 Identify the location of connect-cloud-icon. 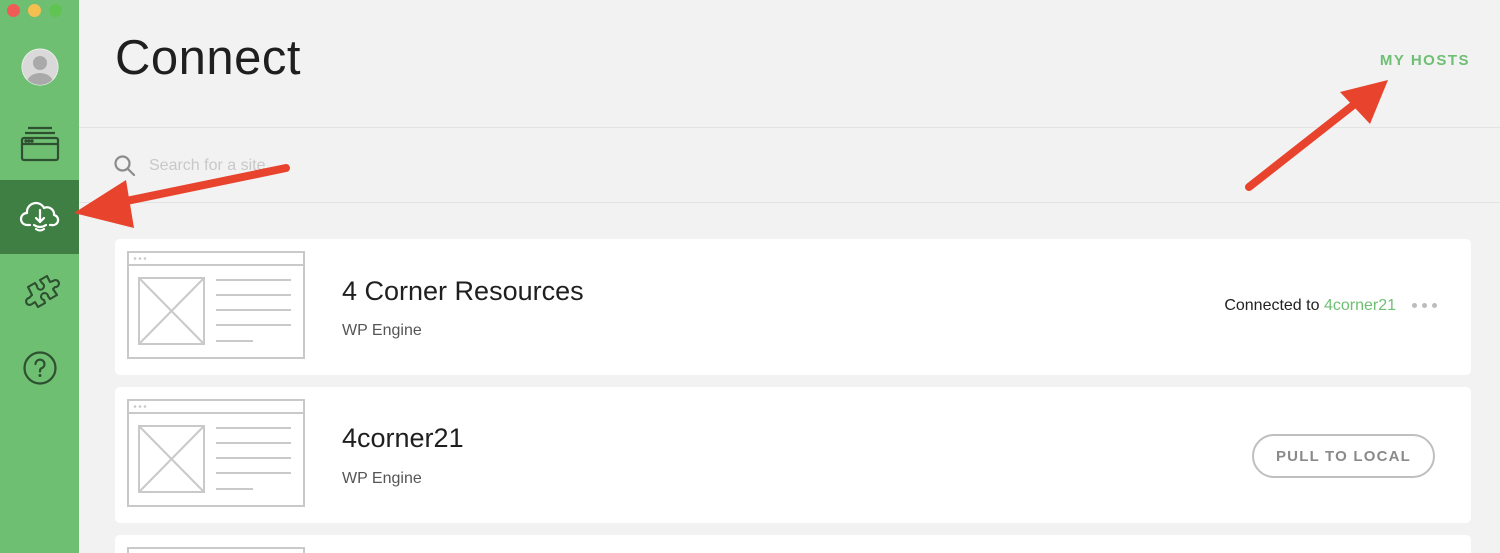
(39, 216).